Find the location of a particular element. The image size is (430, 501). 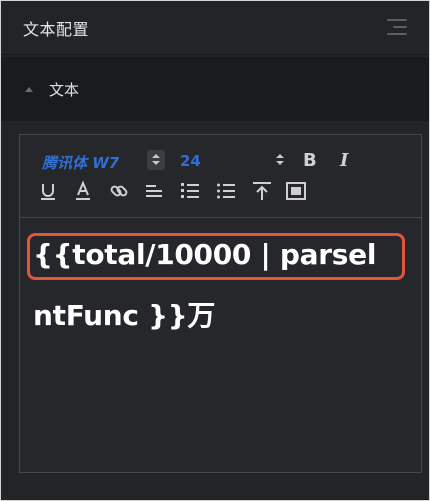

italic-button: I is located at coordinates (344, 160).